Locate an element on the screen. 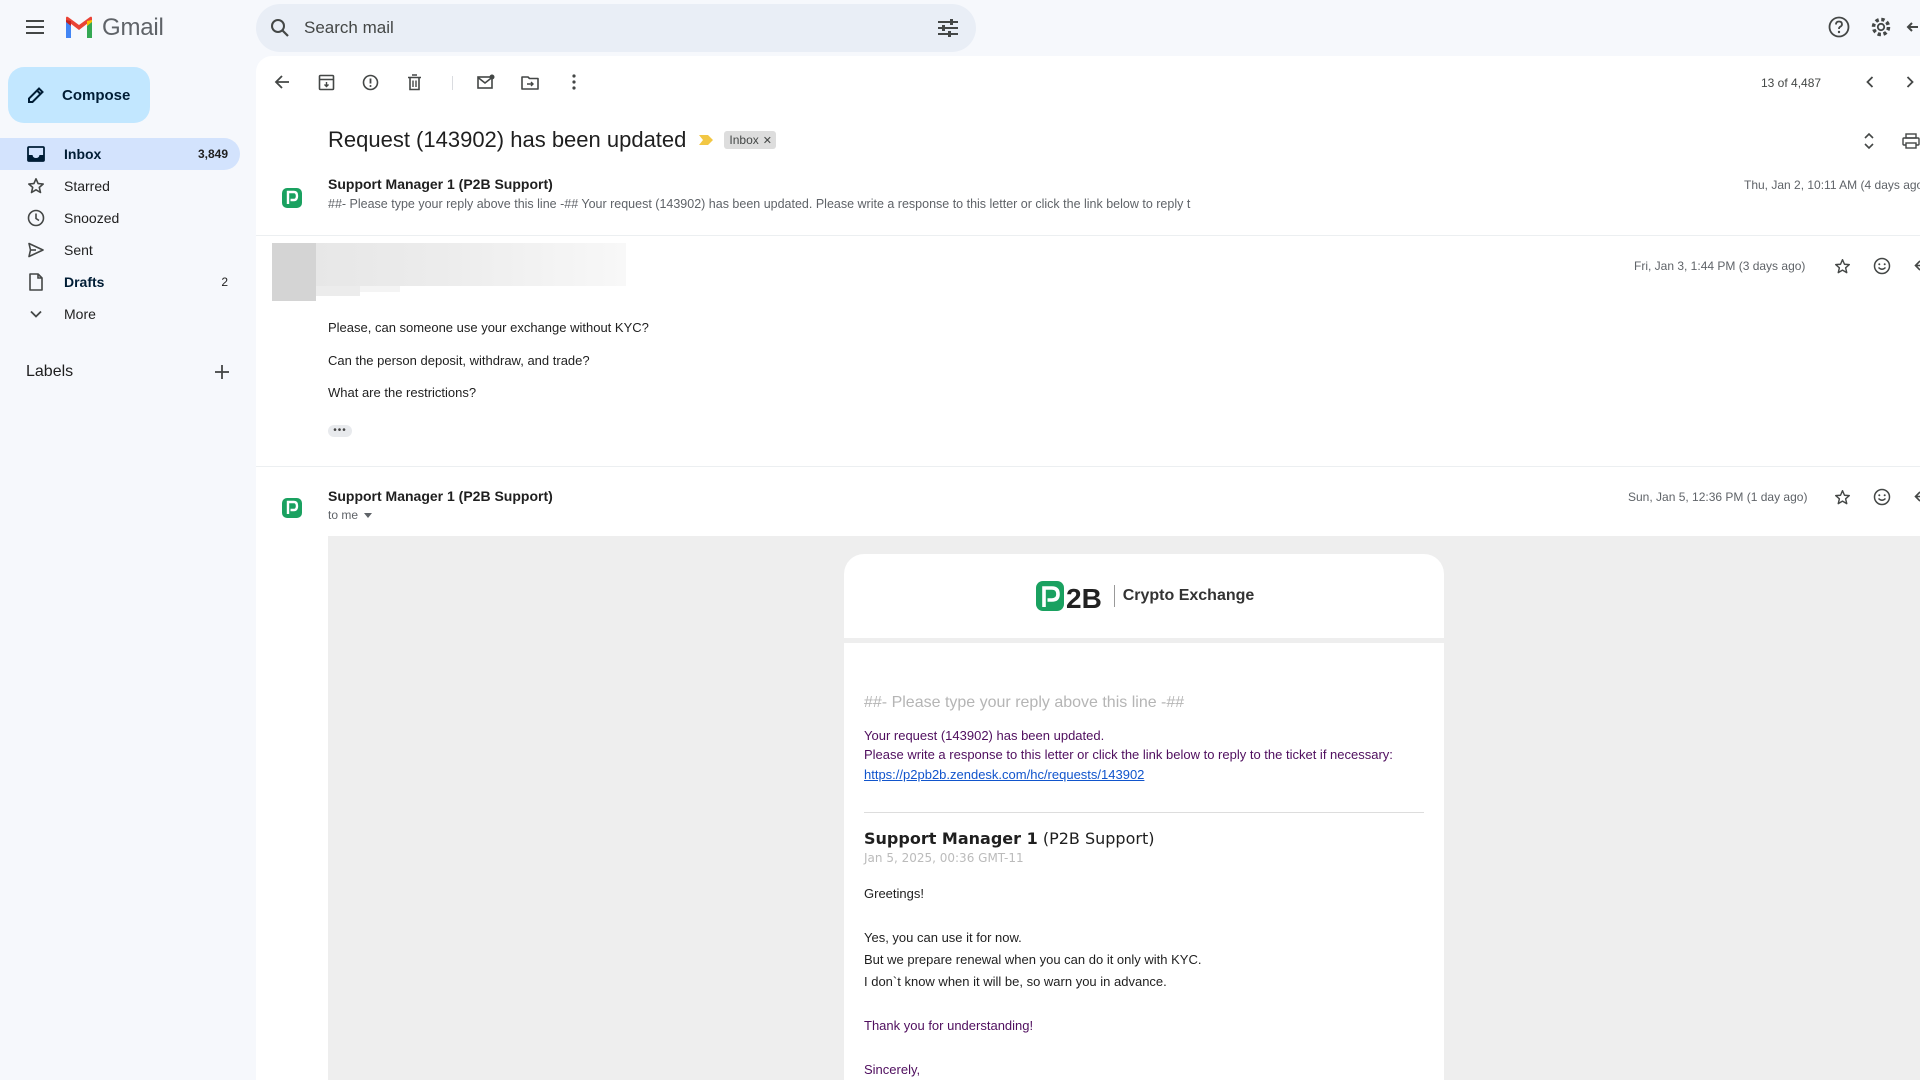  recipient-text: to me is located at coordinates (343, 515).